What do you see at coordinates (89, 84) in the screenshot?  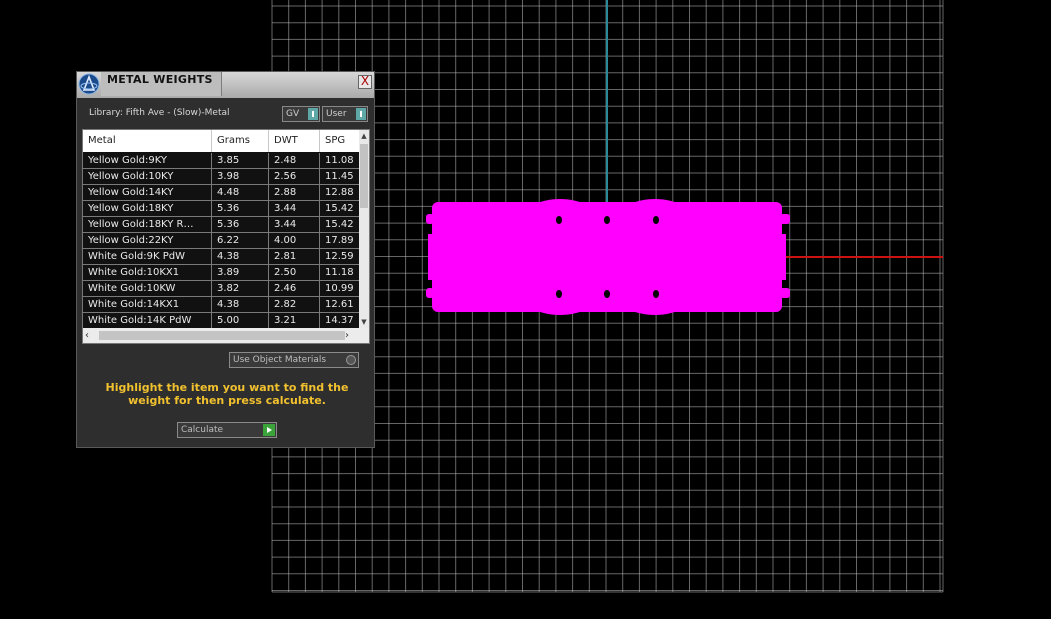 I see `app-logo-icon` at bounding box center [89, 84].